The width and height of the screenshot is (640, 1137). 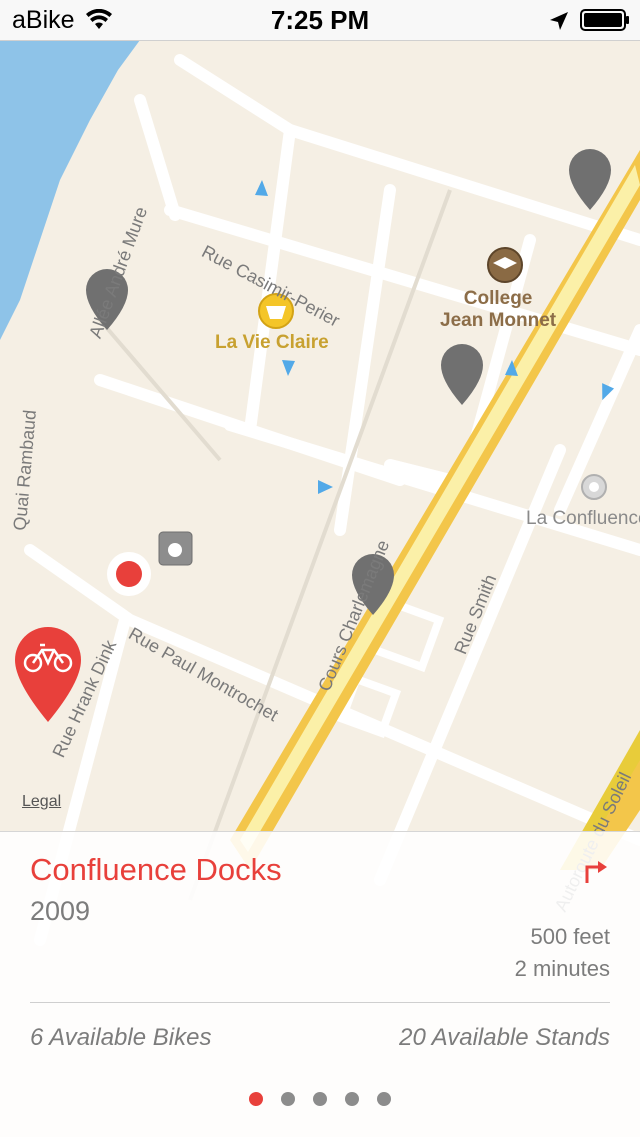 I want to click on directions-icon, so click(x=597, y=871).